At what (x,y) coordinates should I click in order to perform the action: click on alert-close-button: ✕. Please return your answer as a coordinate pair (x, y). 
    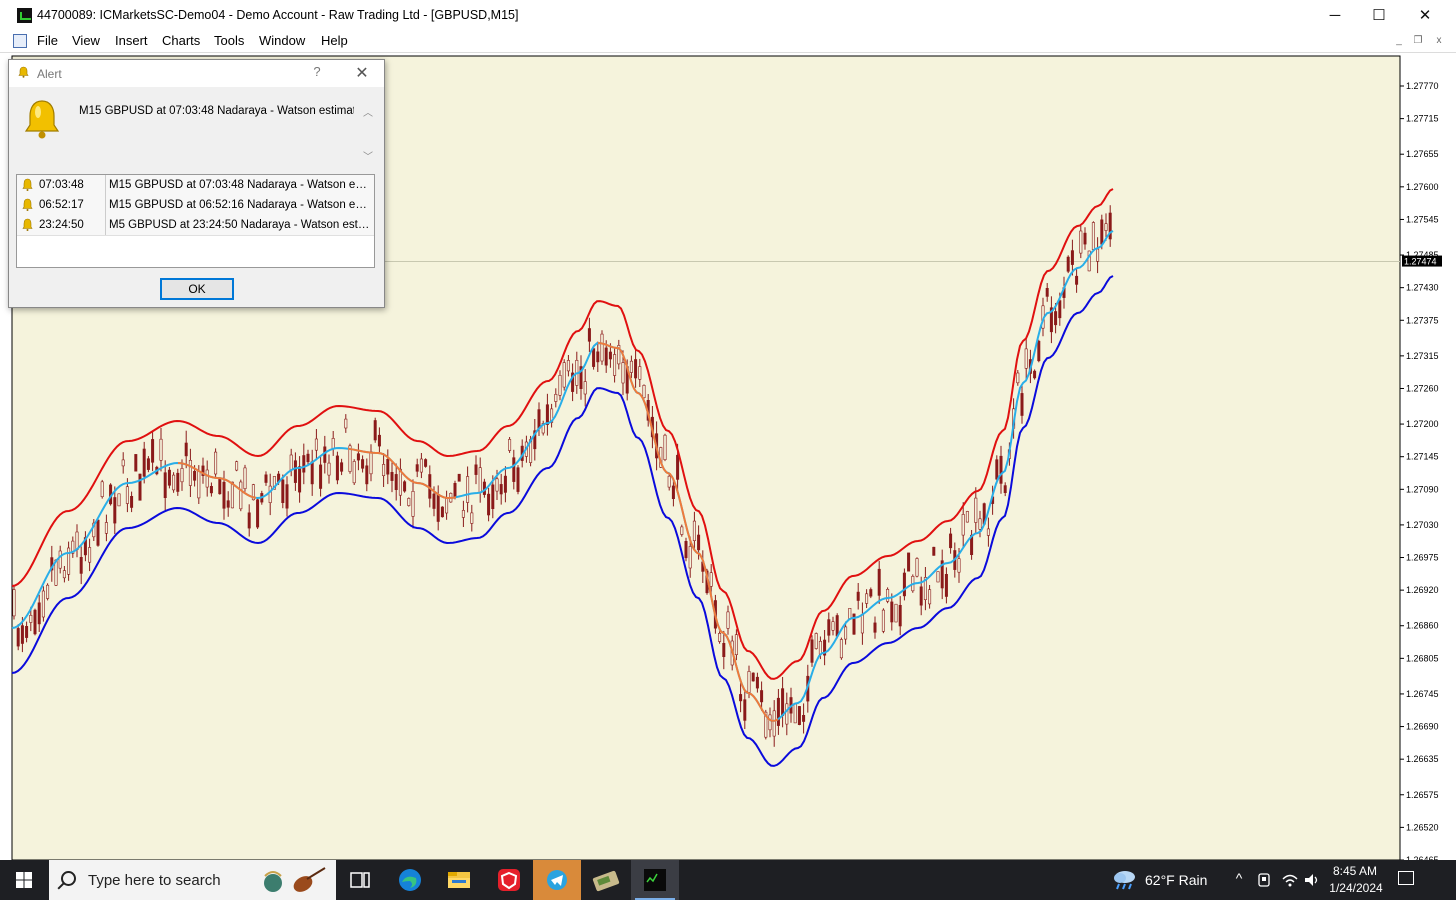
    Looking at the image, I should click on (362, 73).